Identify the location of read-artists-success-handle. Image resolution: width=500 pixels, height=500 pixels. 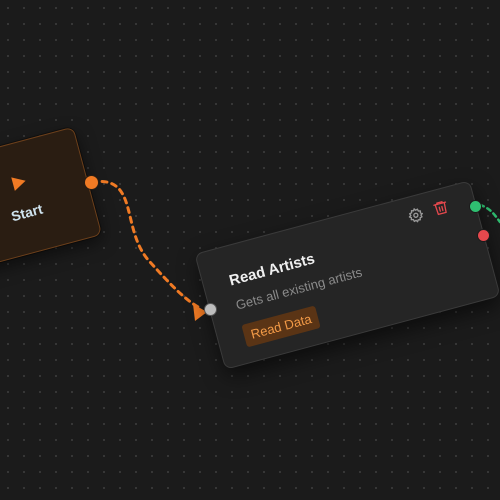
(475, 206).